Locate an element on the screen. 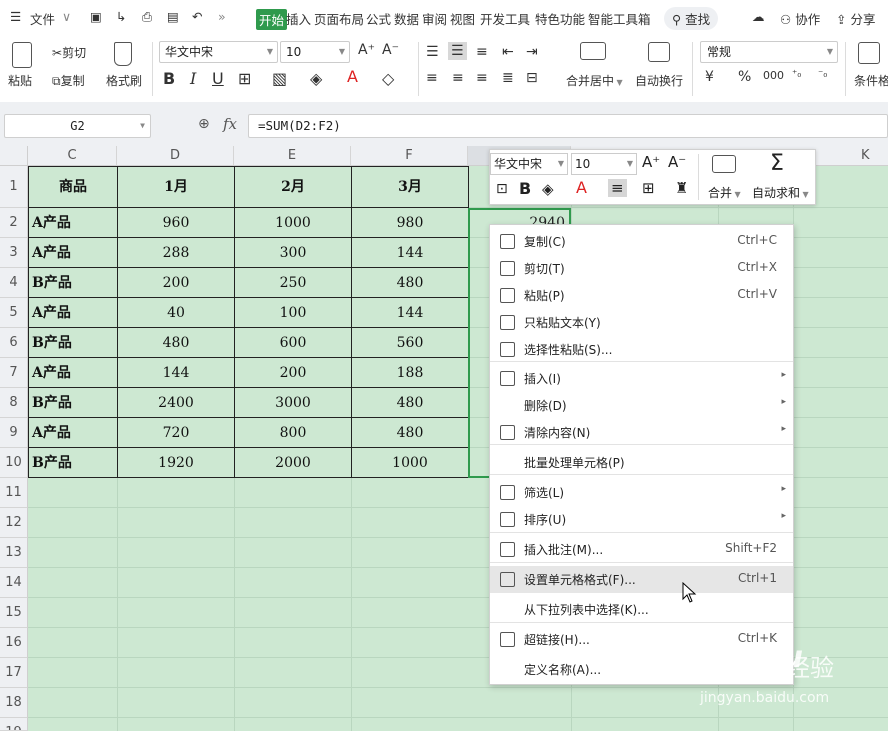 The width and height of the screenshot is (888, 731). search-box: ⚲ 查找 is located at coordinates (691, 18).